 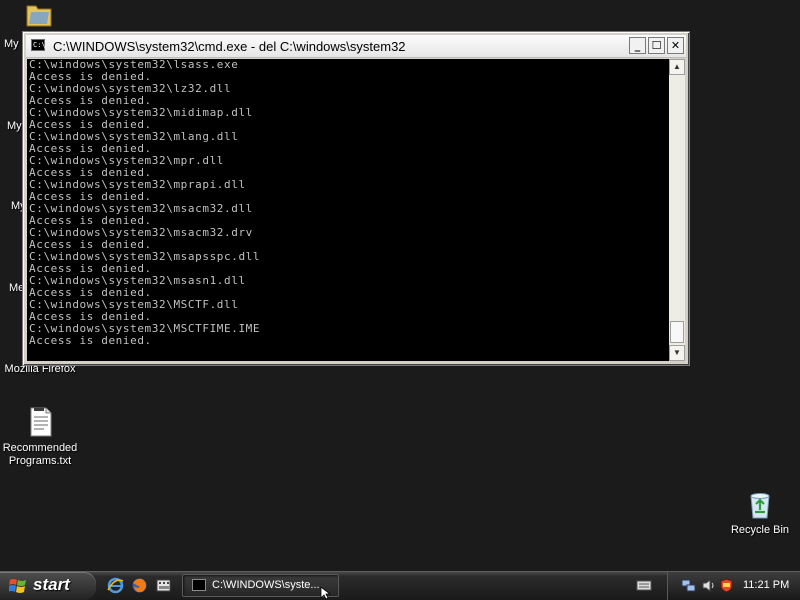 I want to click on vertical-scrollbar: ▲ ▼, so click(x=677, y=210).